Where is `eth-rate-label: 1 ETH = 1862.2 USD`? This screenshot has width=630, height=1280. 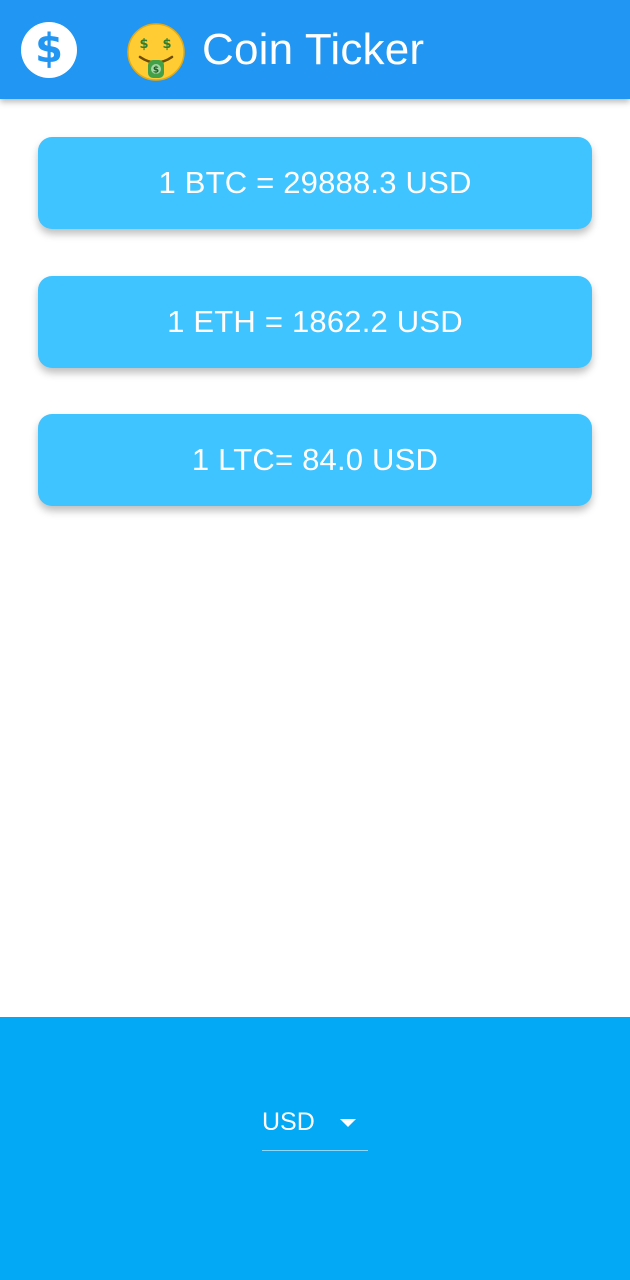 eth-rate-label: 1 ETH = 1862.2 USD is located at coordinates (315, 321).